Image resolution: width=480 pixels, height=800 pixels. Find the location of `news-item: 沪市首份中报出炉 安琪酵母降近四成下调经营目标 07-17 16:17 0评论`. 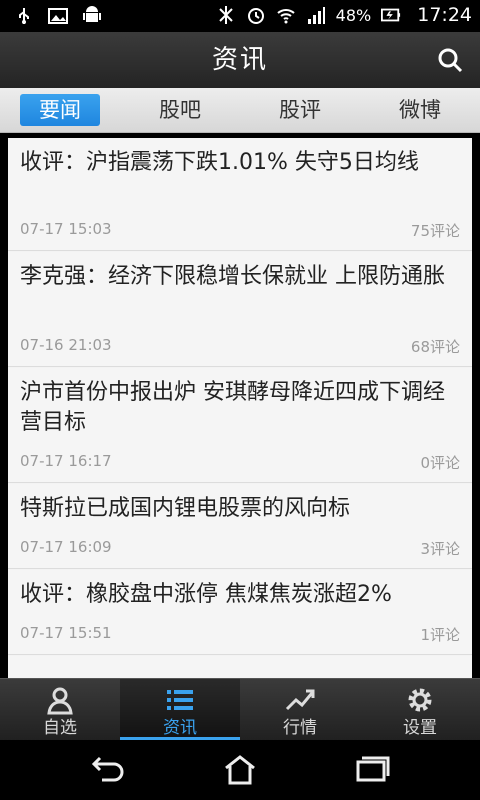

news-item: 沪市首份中报出炉 安琪酵母降近四成下调经营目标 07-17 16:17 0评论 is located at coordinates (240, 425).